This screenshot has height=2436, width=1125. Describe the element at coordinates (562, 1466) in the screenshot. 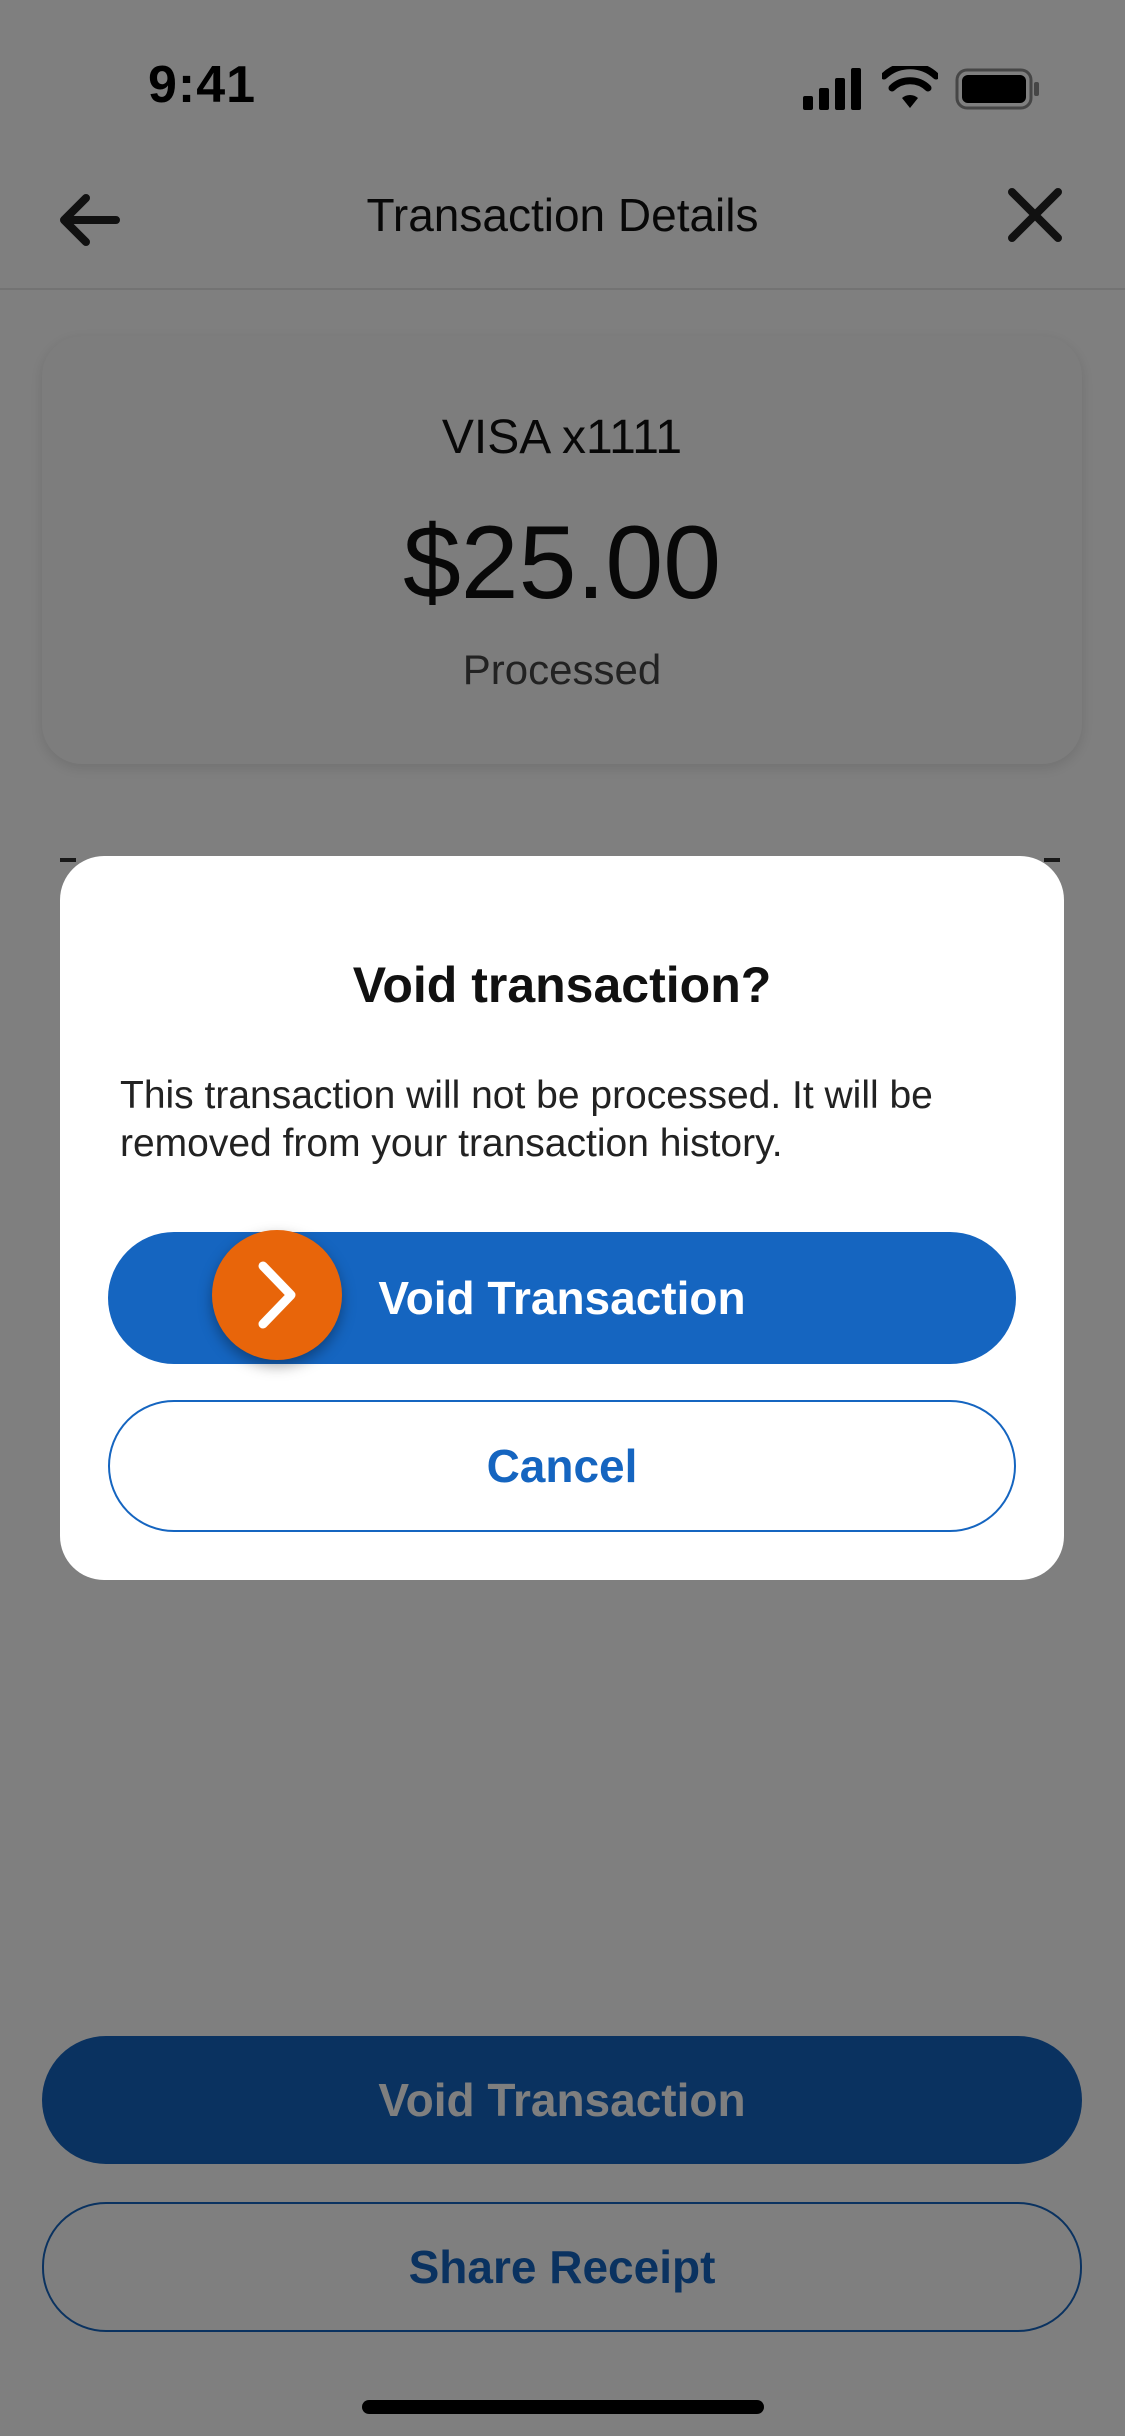

I see `cancel-button: Cancel` at that location.